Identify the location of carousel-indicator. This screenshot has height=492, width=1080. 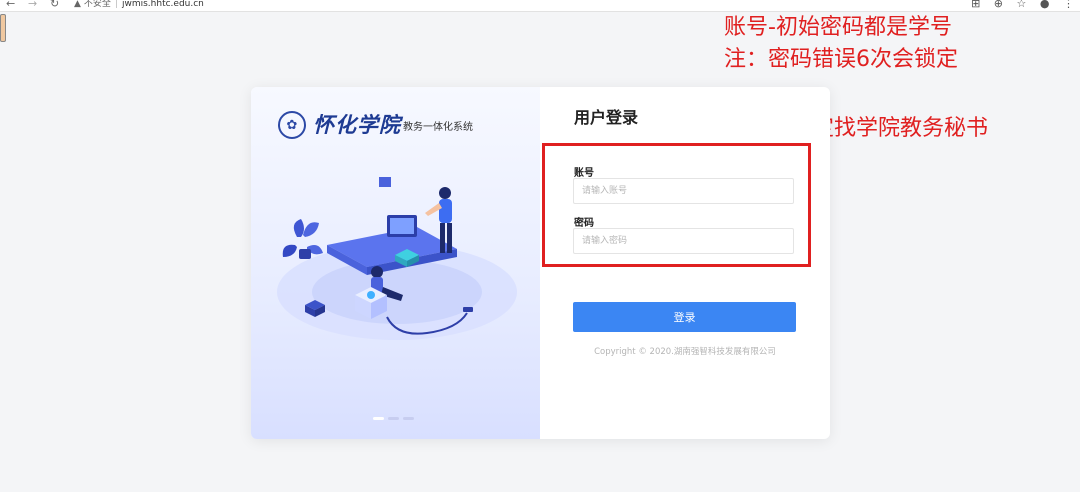
(393, 418).